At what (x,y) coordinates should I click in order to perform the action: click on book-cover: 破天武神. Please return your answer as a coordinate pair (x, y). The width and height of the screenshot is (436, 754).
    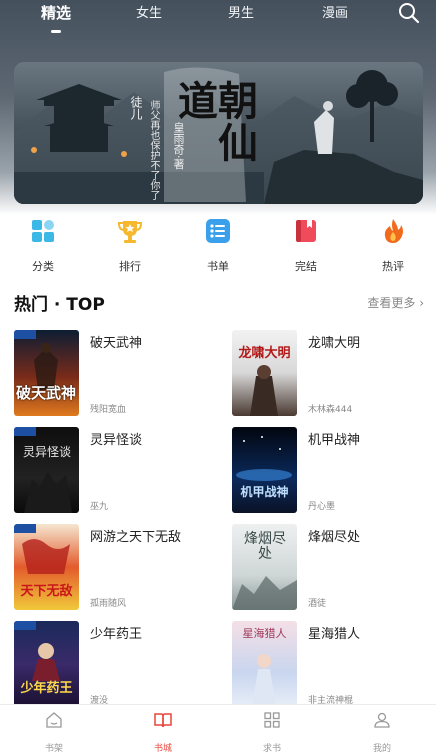
    Looking at the image, I should click on (46, 373).